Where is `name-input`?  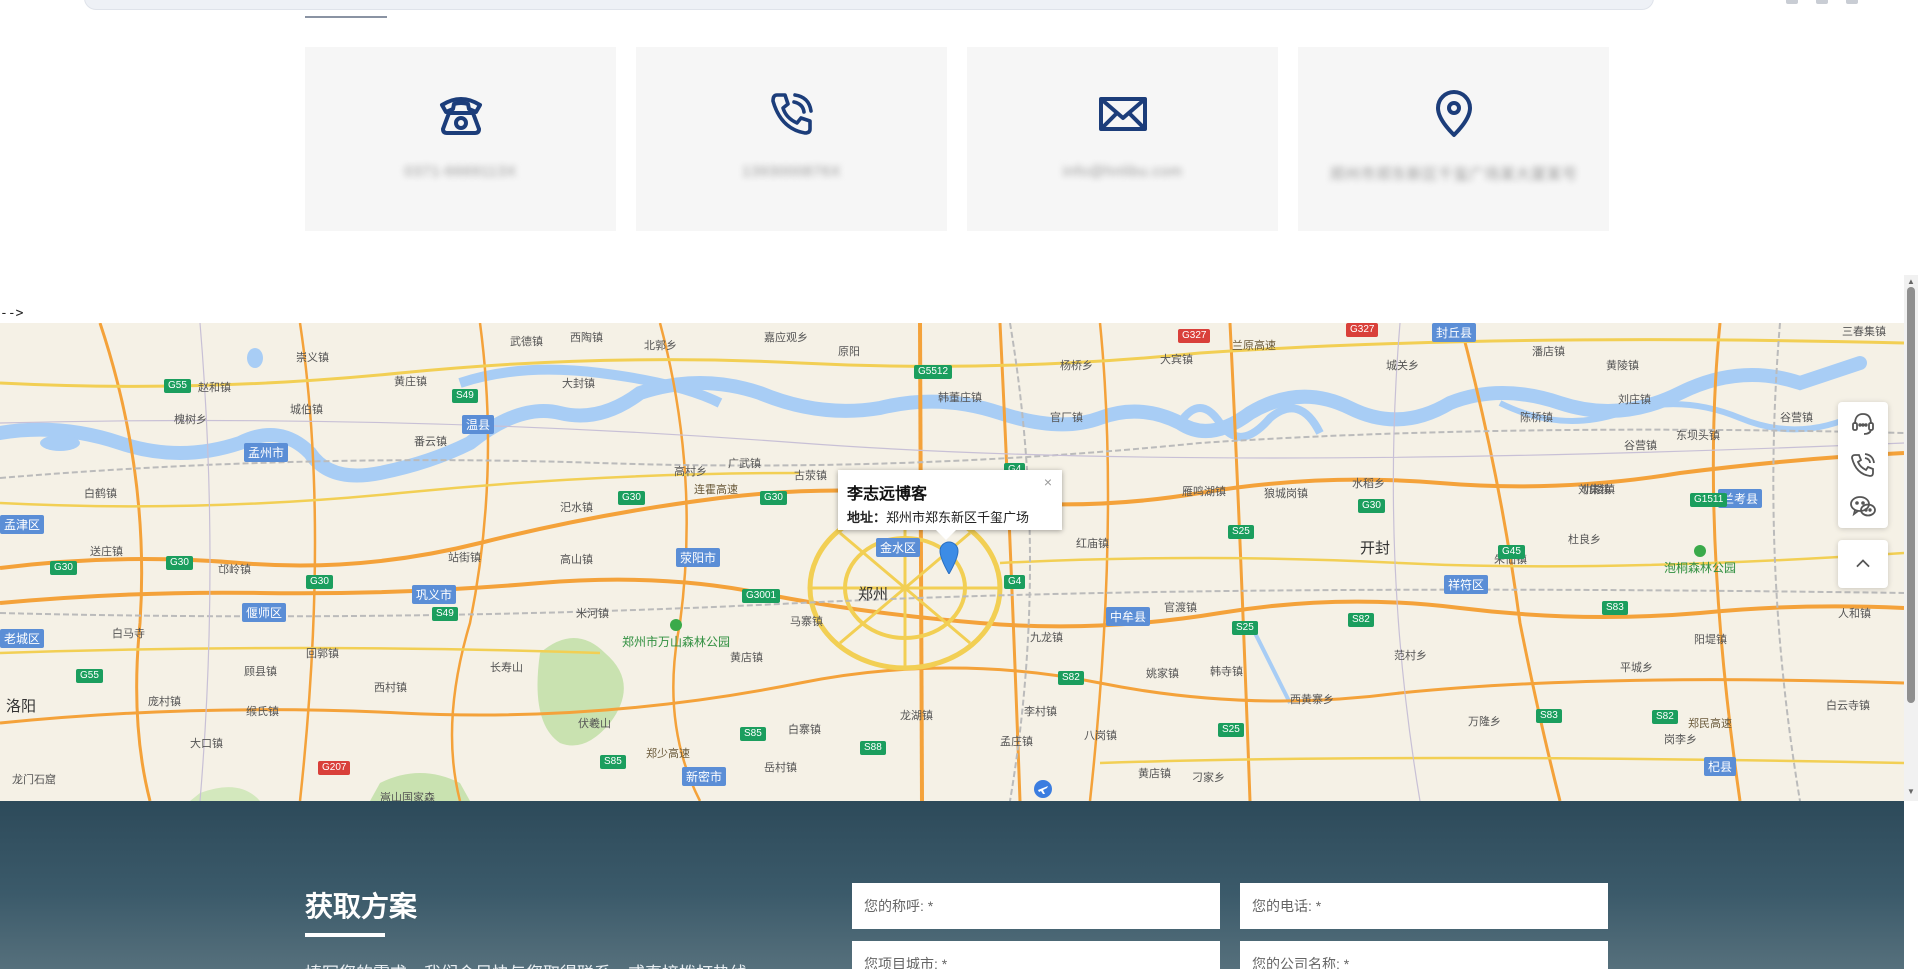 name-input is located at coordinates (1036, 906).